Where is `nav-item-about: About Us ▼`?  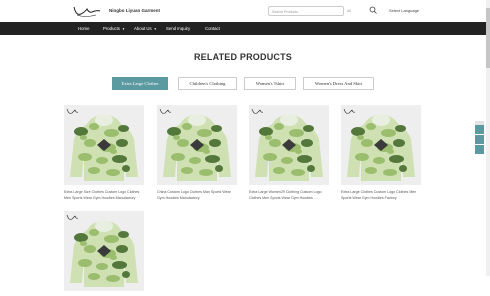 nav-item-about: About Us ▼ is located at coordinates (145, 28).